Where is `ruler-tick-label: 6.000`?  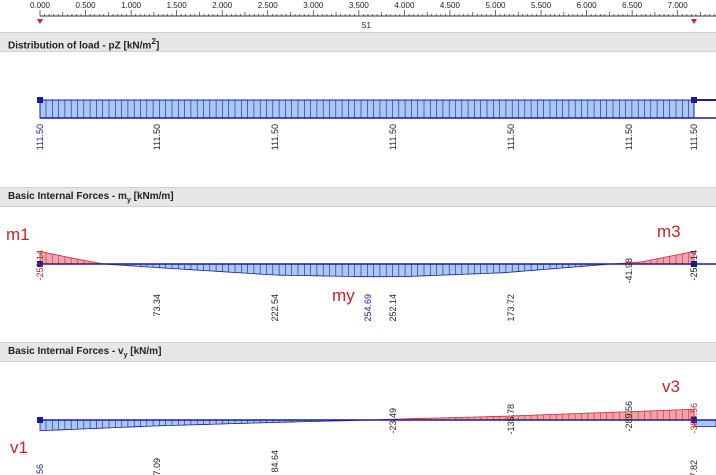 ruler-tick-label: 6.000 is located at coordinates (586, 5).